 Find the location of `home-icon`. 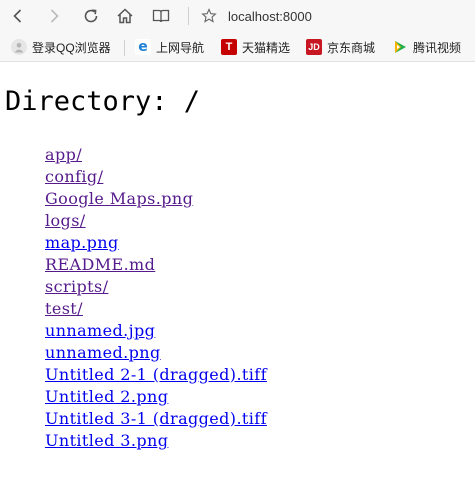

home-icon is located at coordinates (125, 16).